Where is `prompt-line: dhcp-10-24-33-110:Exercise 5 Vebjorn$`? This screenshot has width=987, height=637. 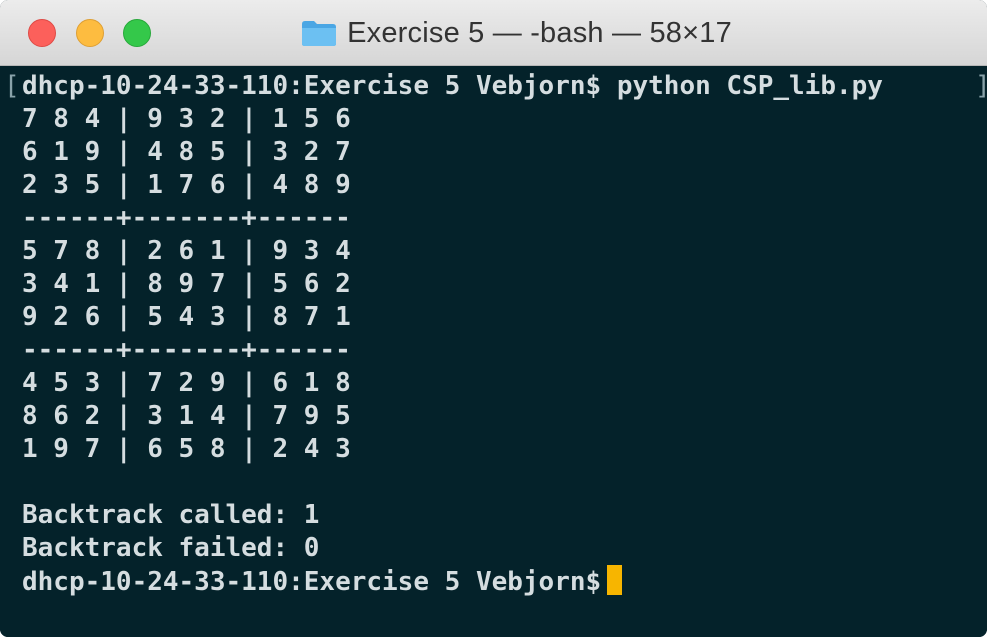
prompt-line: dhcp-10-24-33-110:Exercise 5 Vebjorn$ is located at coordinates (322, 582).